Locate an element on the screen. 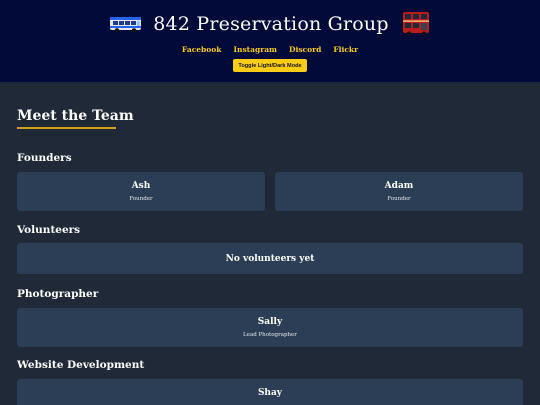 The width and height of the screenshot is (540, 405). member-name: Shay is located at coordinates (270, 393).